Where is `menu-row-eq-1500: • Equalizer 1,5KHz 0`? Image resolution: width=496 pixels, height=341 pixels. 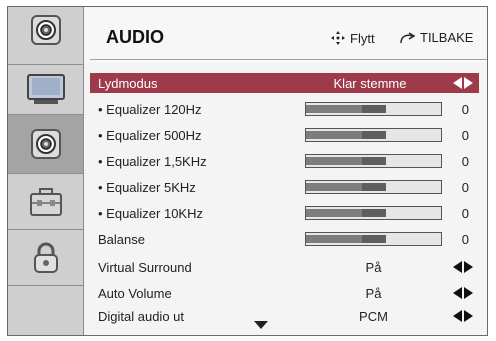 menu-row-eq-1500: • Equalizer 1,5KHz 0 is located at coordinates (284, 161).